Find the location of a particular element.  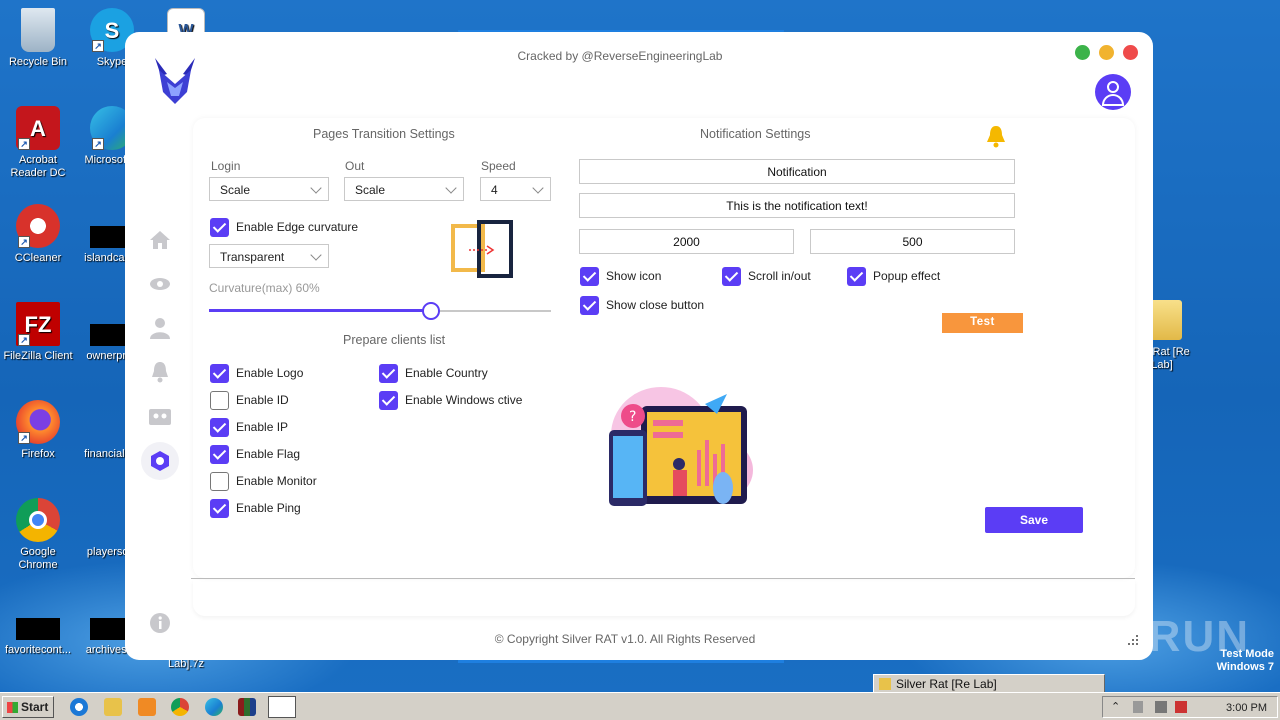

divider is located at coordinates (663, 578).